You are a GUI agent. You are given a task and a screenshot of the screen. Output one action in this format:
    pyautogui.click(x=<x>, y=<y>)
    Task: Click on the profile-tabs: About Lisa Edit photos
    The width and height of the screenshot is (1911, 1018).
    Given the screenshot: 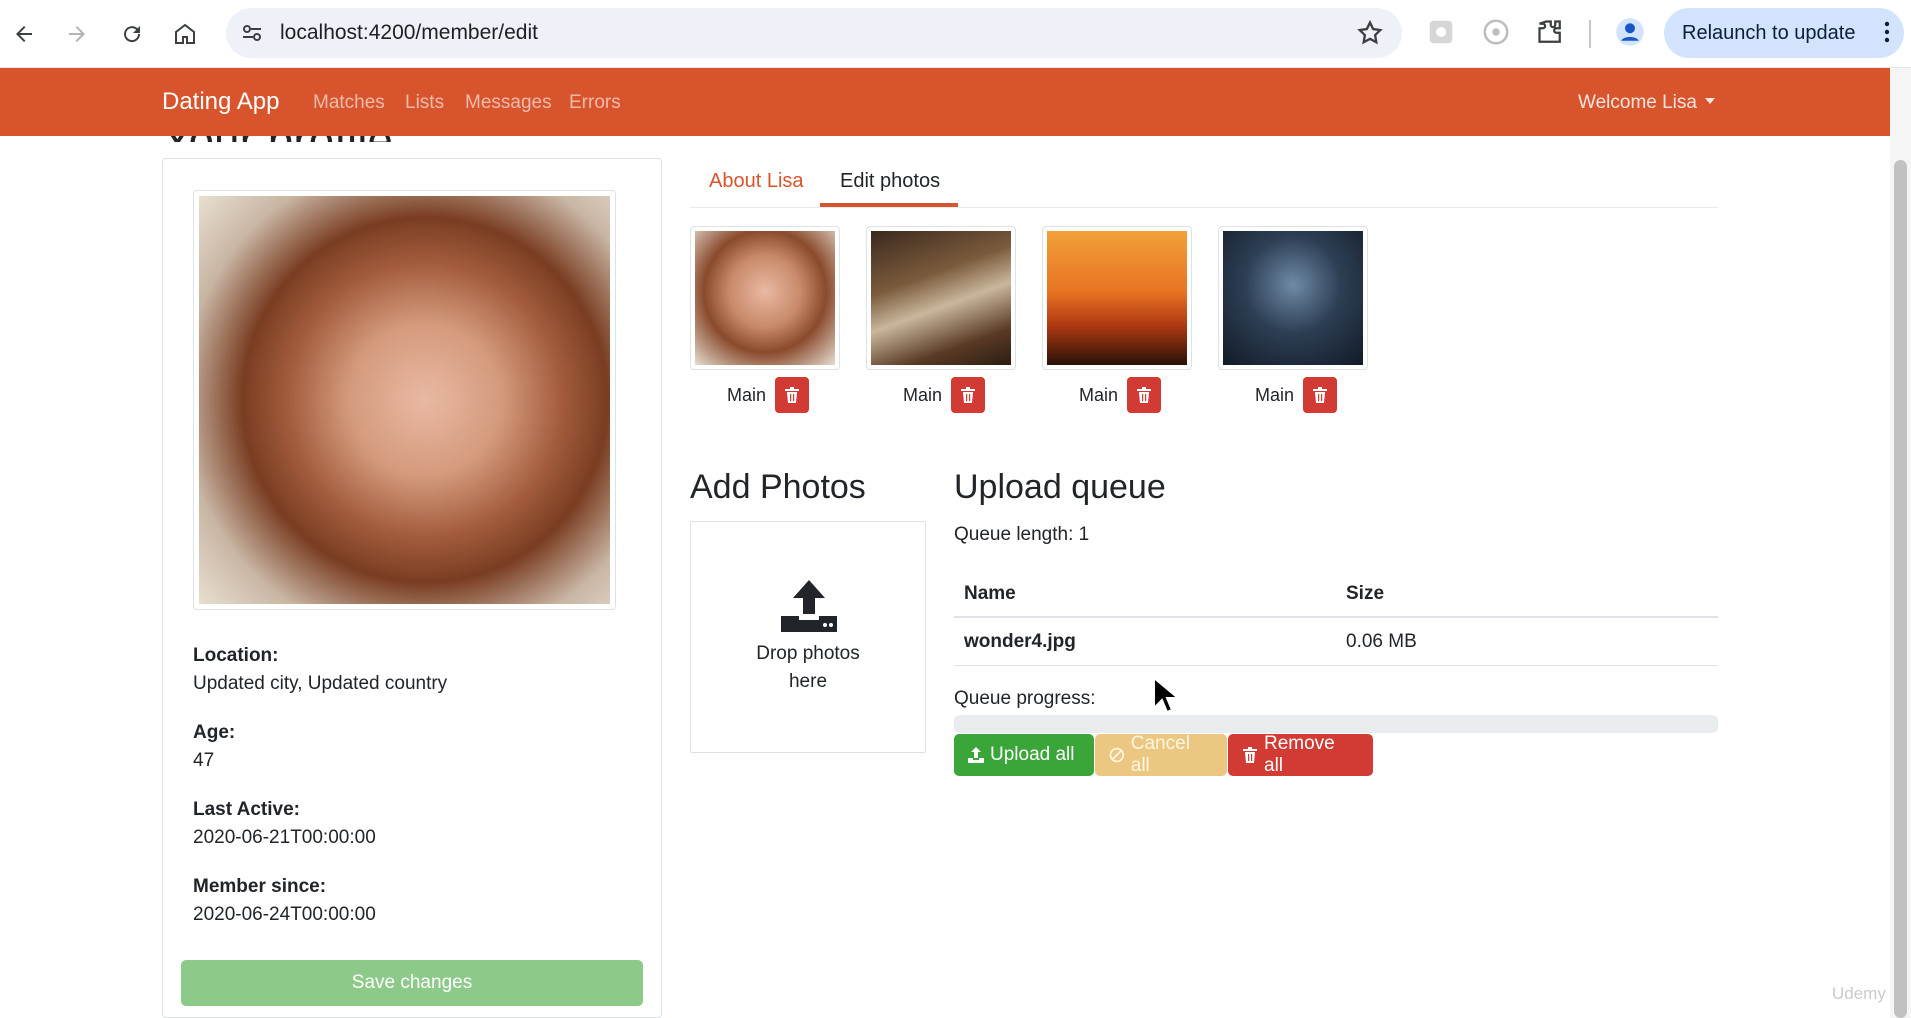 What is the action you would take?
    pyautogui.click(x=1204, y=183)
    